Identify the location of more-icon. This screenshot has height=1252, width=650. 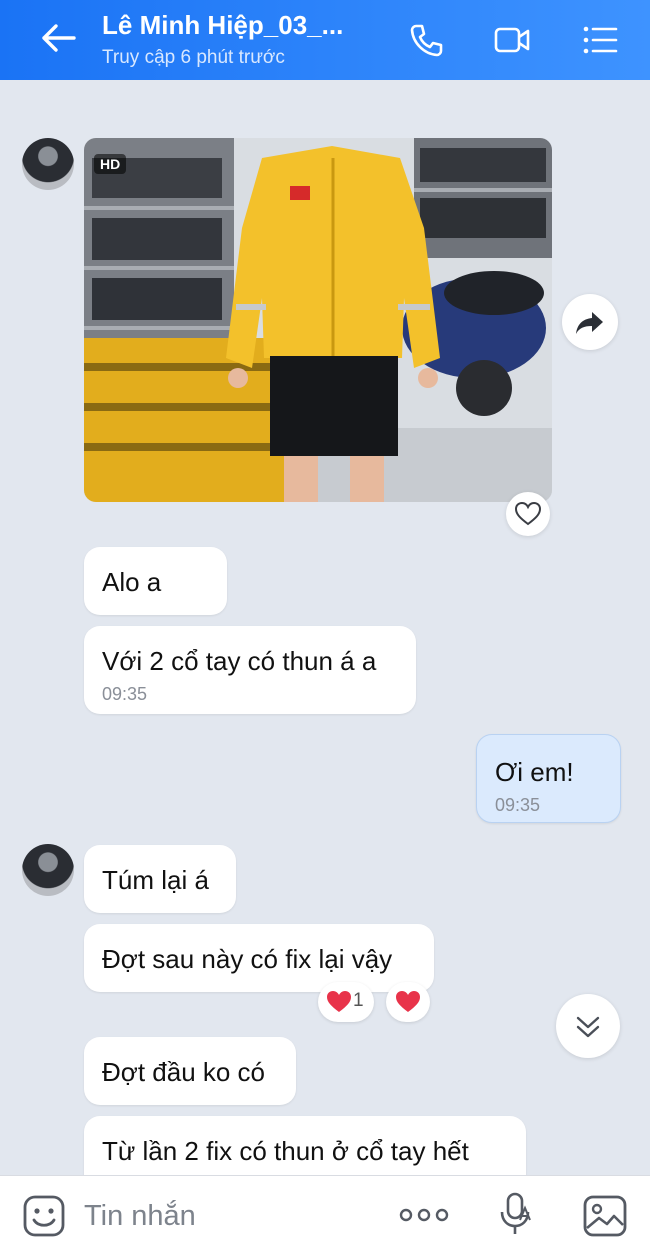
(424, 1215).